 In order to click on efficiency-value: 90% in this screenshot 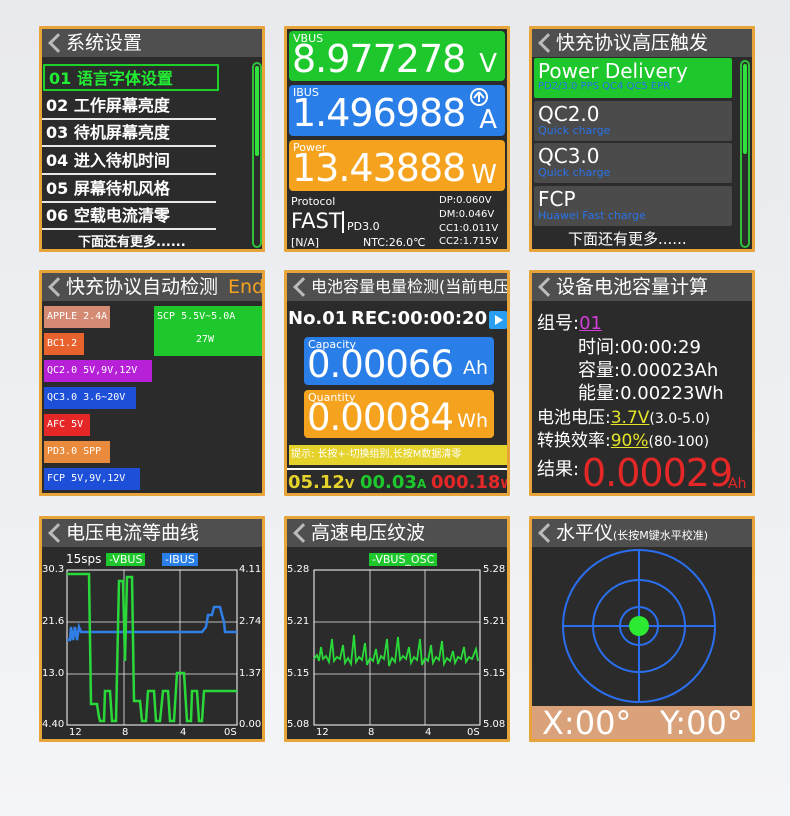, I will do `click(630, 441)`.